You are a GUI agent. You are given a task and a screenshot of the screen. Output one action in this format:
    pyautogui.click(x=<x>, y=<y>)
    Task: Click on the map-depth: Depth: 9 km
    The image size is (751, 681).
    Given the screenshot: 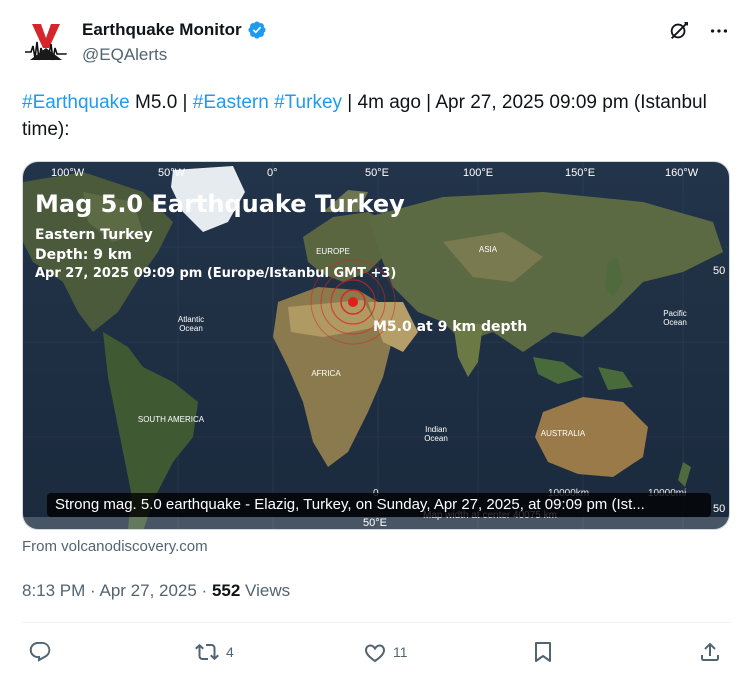 What is the action you would take?
    pyautogui.click(x=83, y=255)
    